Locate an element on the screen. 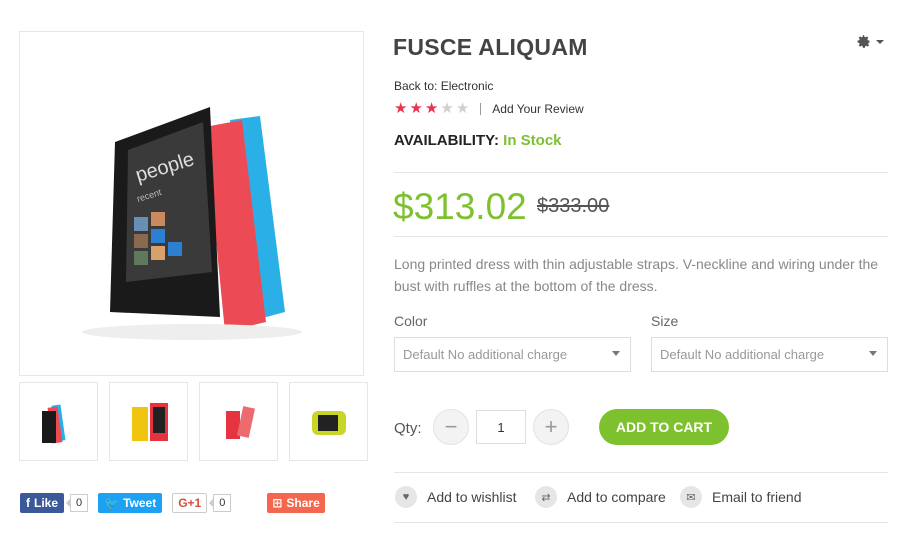 The image size is (917, 538). google-plus-button: G+1 is located at coordinates (190, 503).